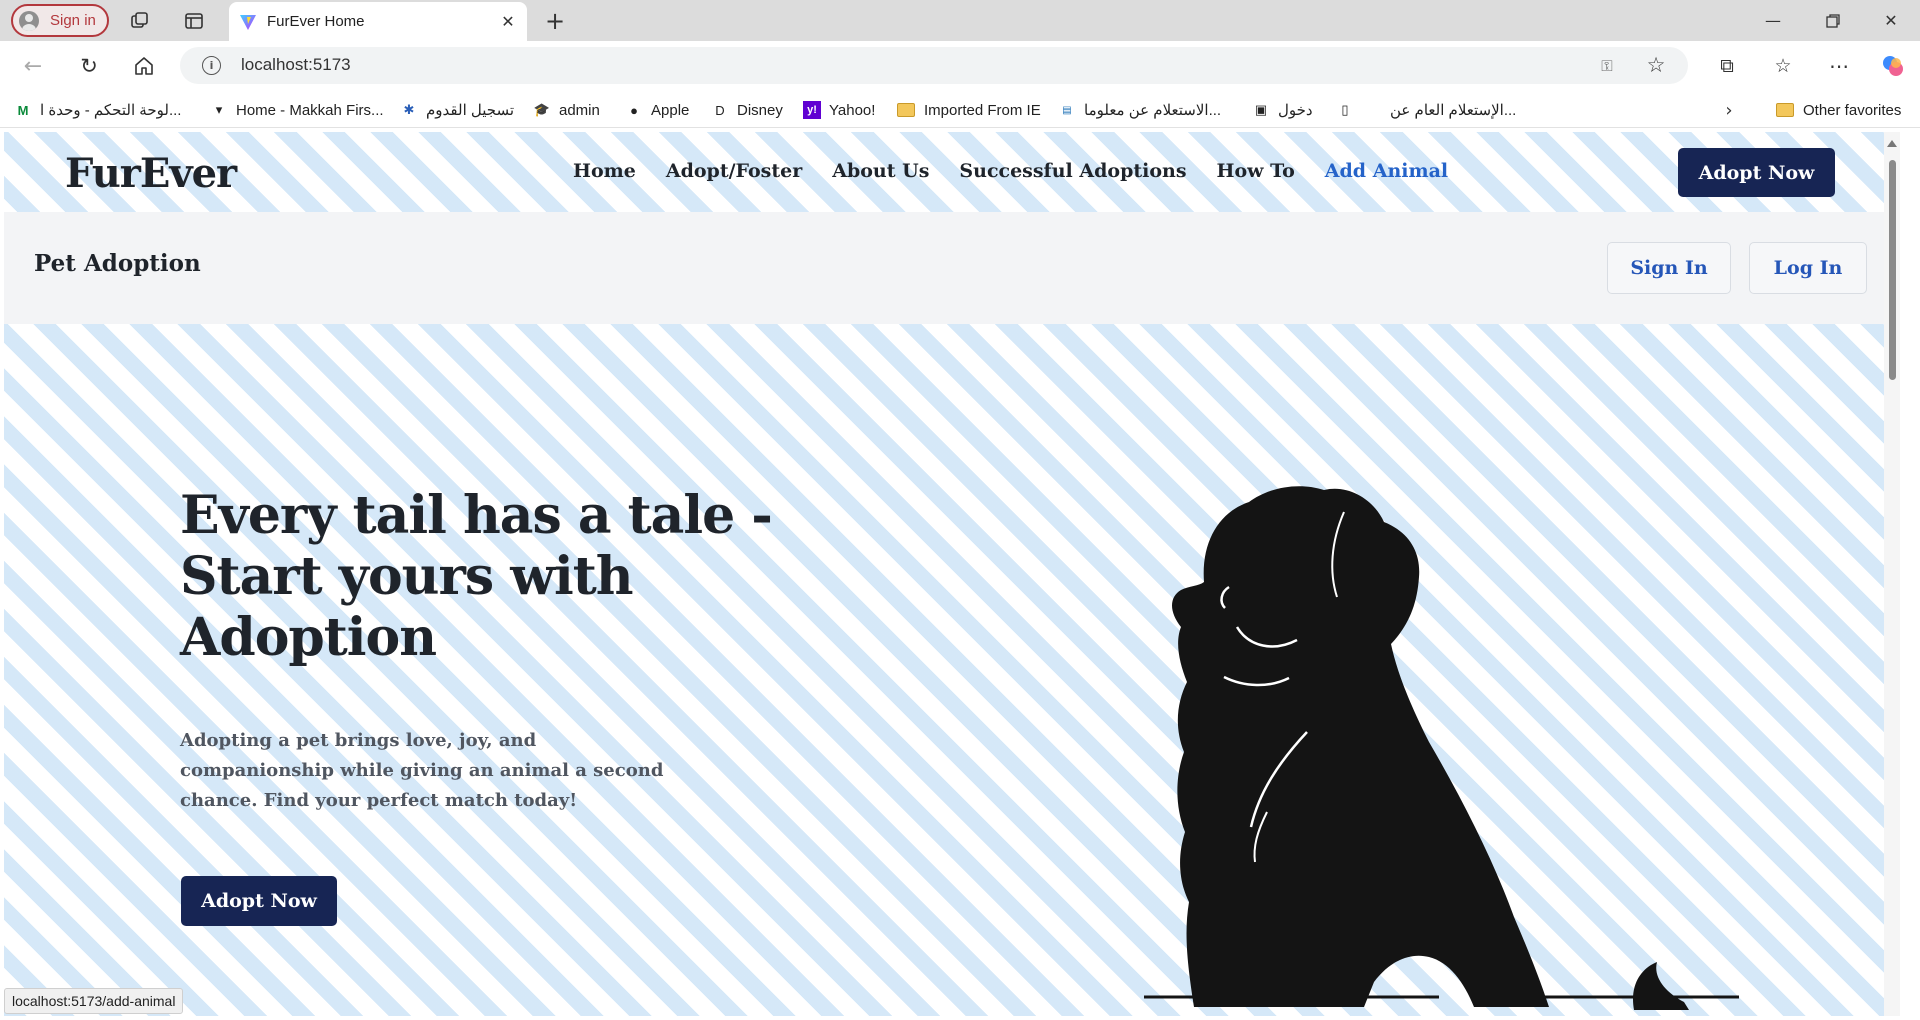 The image size is (1920, 1020). What do you see at coordinates (508, 21) in the screenshot?
I see `close-tab-icon: ✕` at bounding box center [508, 21].